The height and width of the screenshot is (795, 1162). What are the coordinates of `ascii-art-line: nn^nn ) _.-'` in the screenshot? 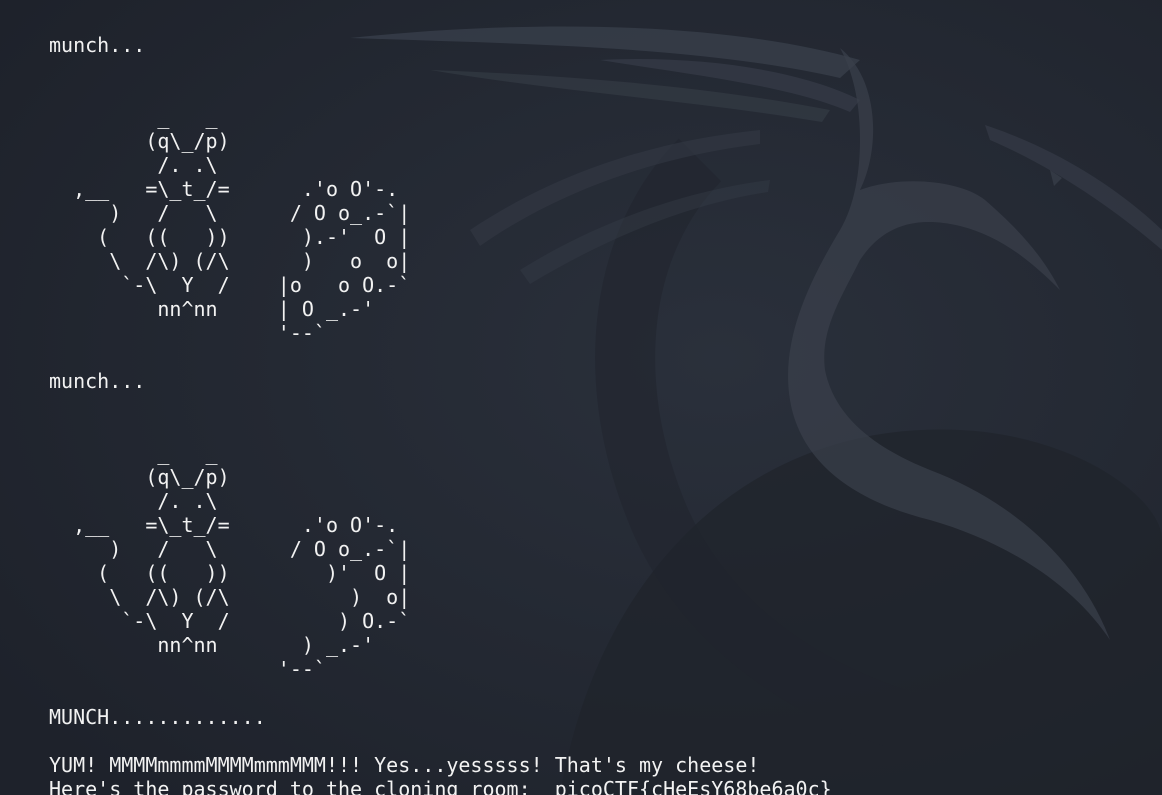 It's located at (212, 645).